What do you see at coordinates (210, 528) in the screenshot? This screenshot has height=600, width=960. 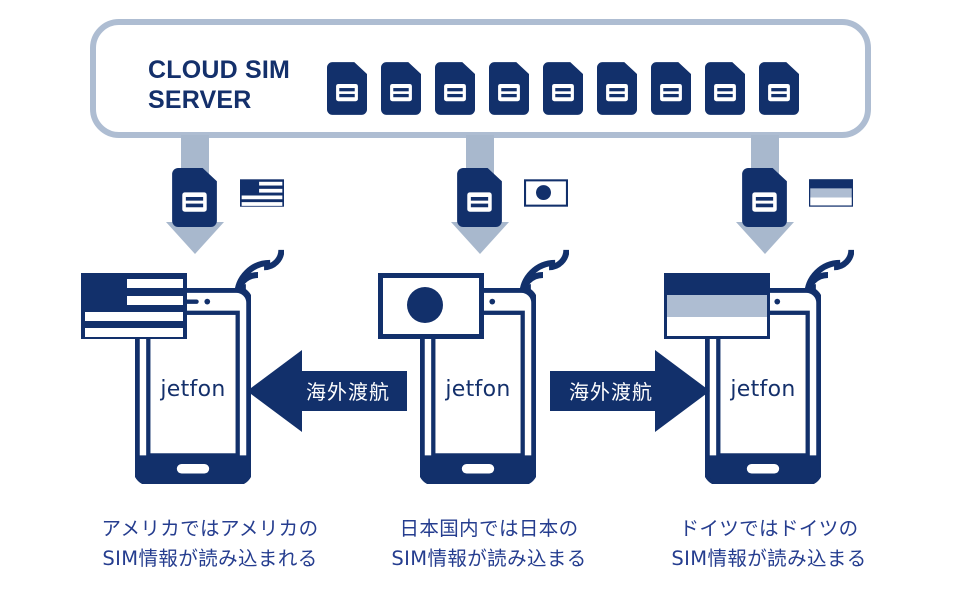 I see `caption-line1: アメリカではアメリカの` at bounding box center [210, 528].